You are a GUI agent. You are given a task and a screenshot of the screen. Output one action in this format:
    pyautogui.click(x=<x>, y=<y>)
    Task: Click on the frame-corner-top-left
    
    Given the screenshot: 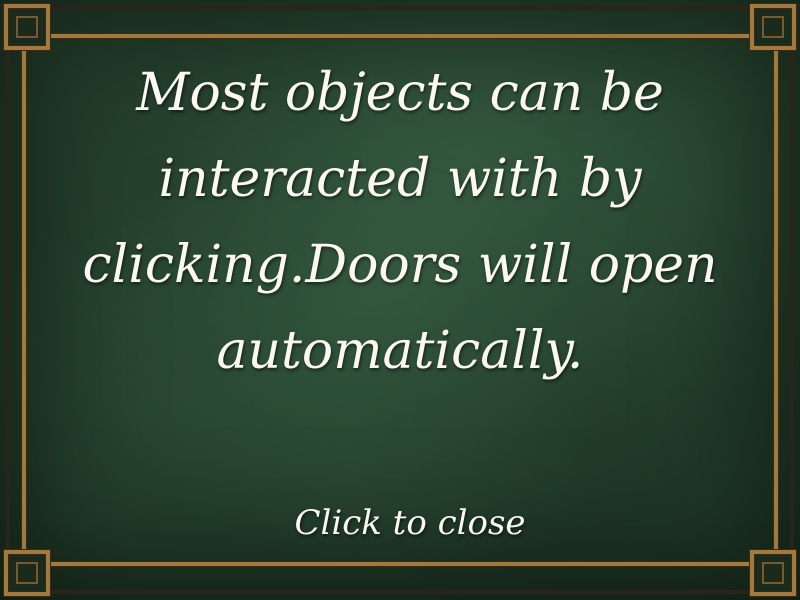 What is the action you would take?
    pyautogui.click(x=27, y=27)
    